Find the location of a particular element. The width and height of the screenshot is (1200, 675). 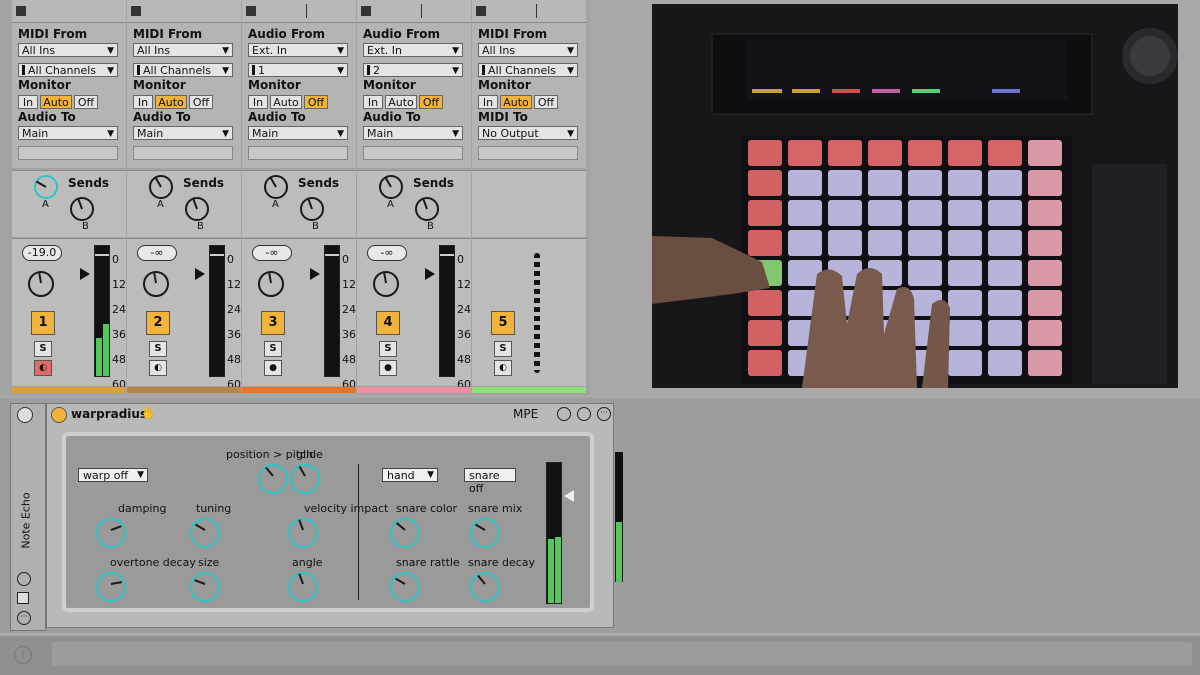

tuning-knob is located at coordinates (205, 533).